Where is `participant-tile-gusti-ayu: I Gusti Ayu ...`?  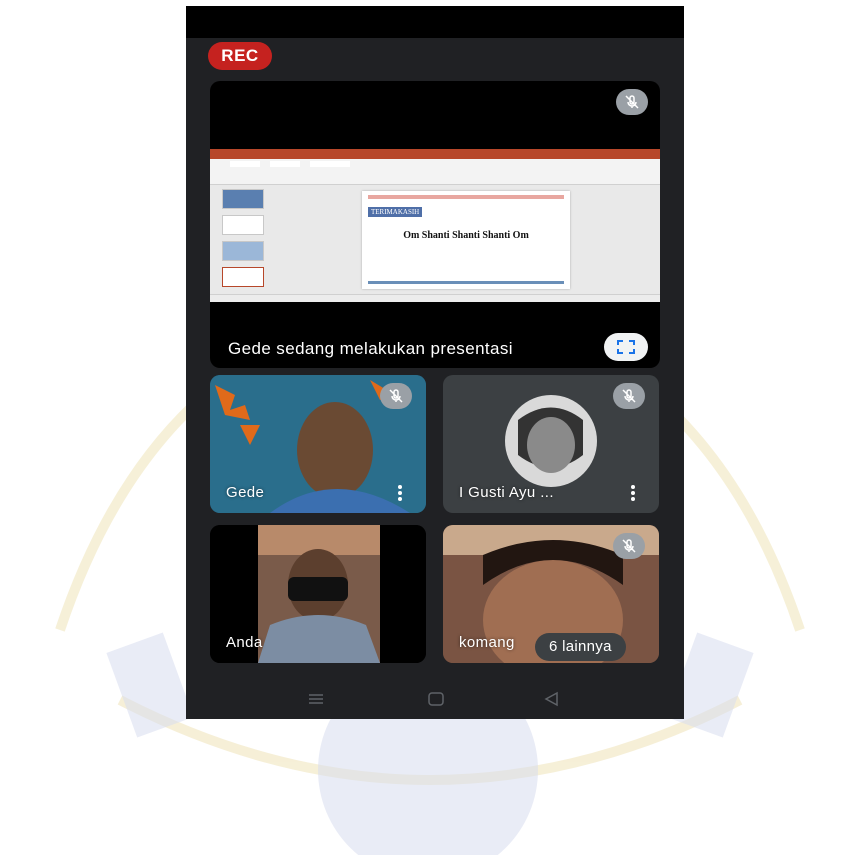
participant-tile-gusti-ayu: I Gusti Ayu ... is located at coordinates (551, 444).